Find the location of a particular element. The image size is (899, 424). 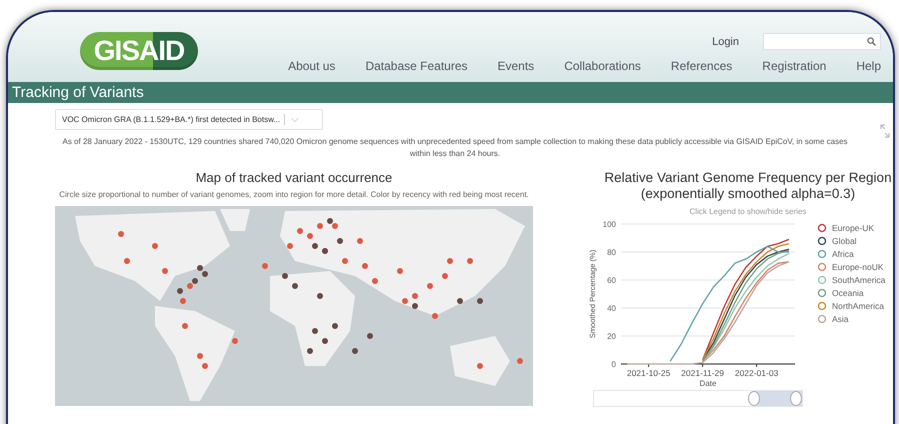

map-title: Map of tracked variant occurrence is located at coordinates (294, 177).